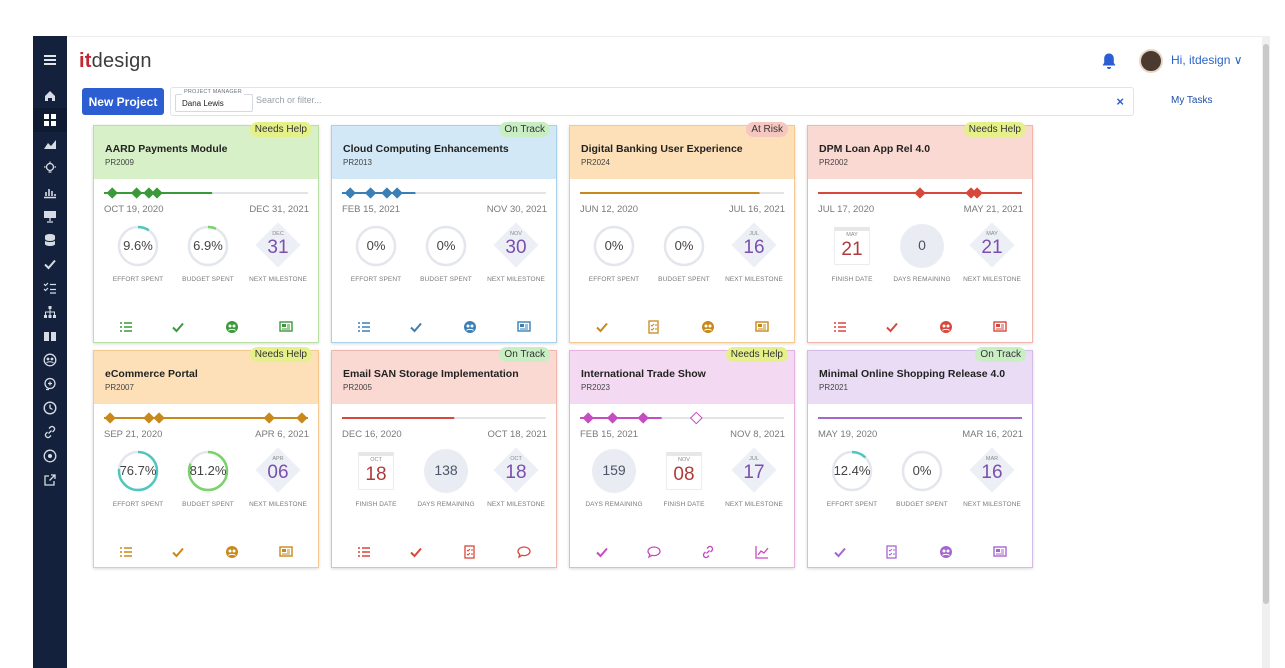 Image resolution: width=1285 pixels, height=668 pixels. I want to click on home-icon, so click(50, 96).